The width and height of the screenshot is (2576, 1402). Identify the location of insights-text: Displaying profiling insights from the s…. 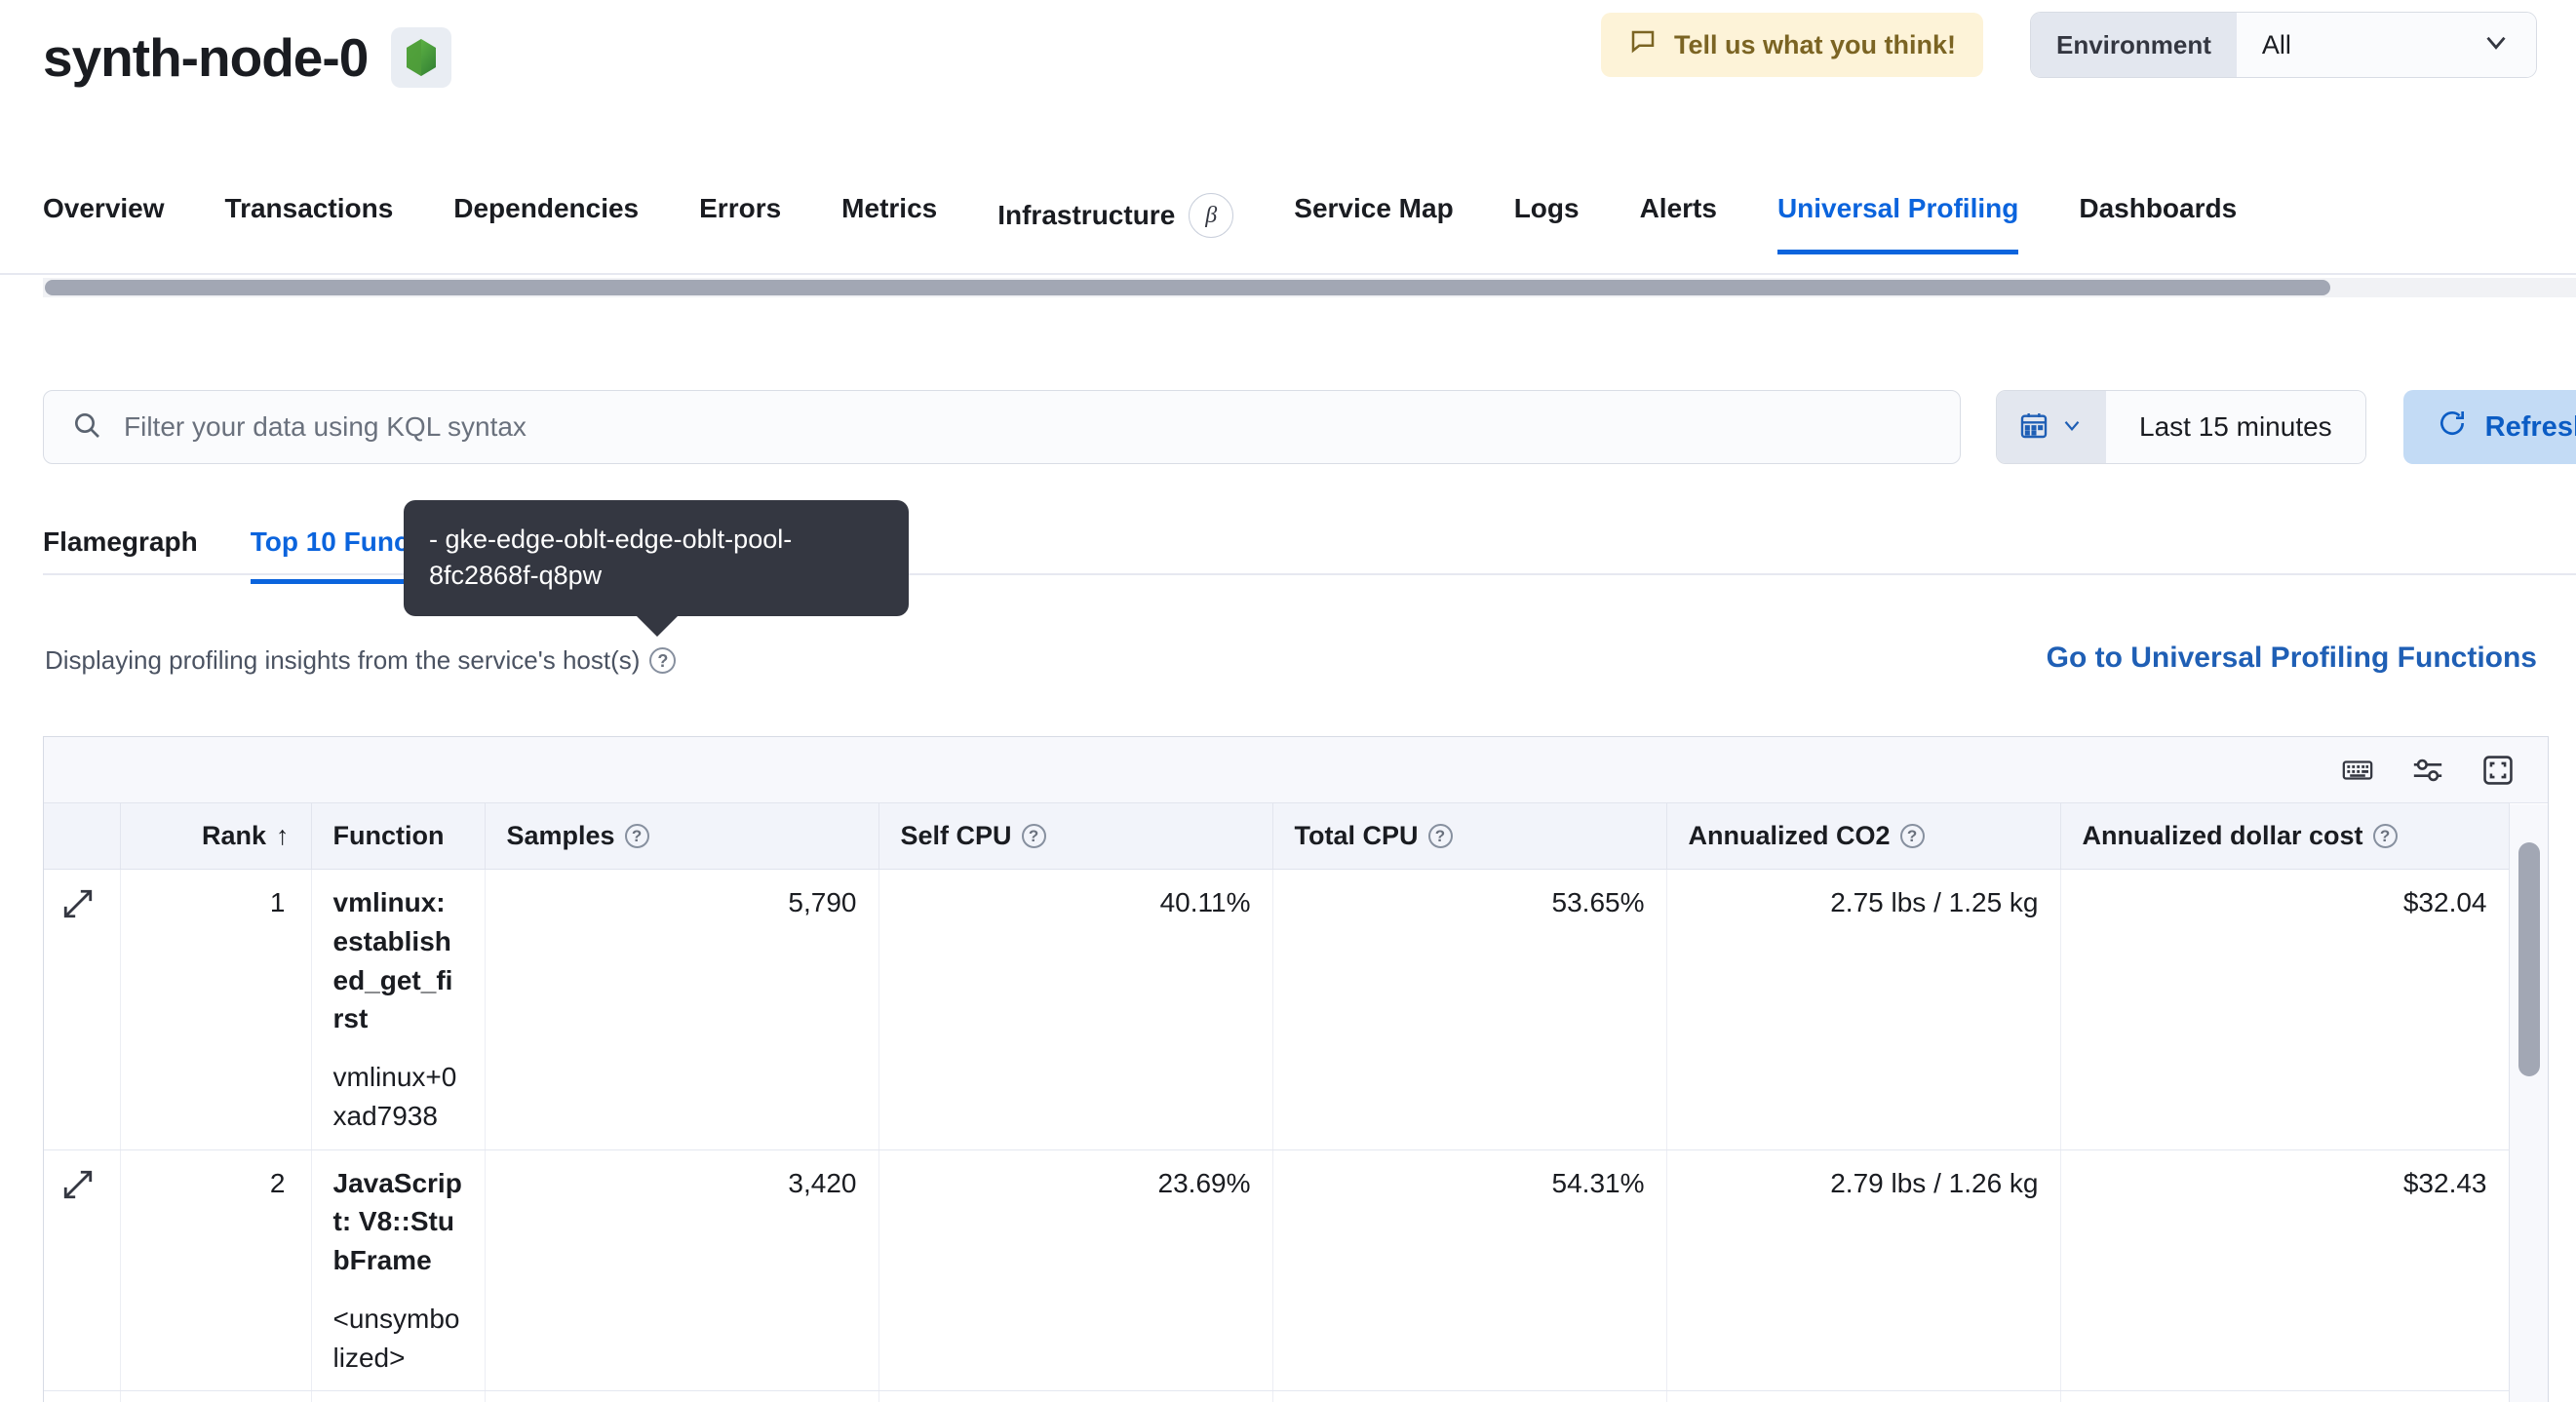
(343, 660).